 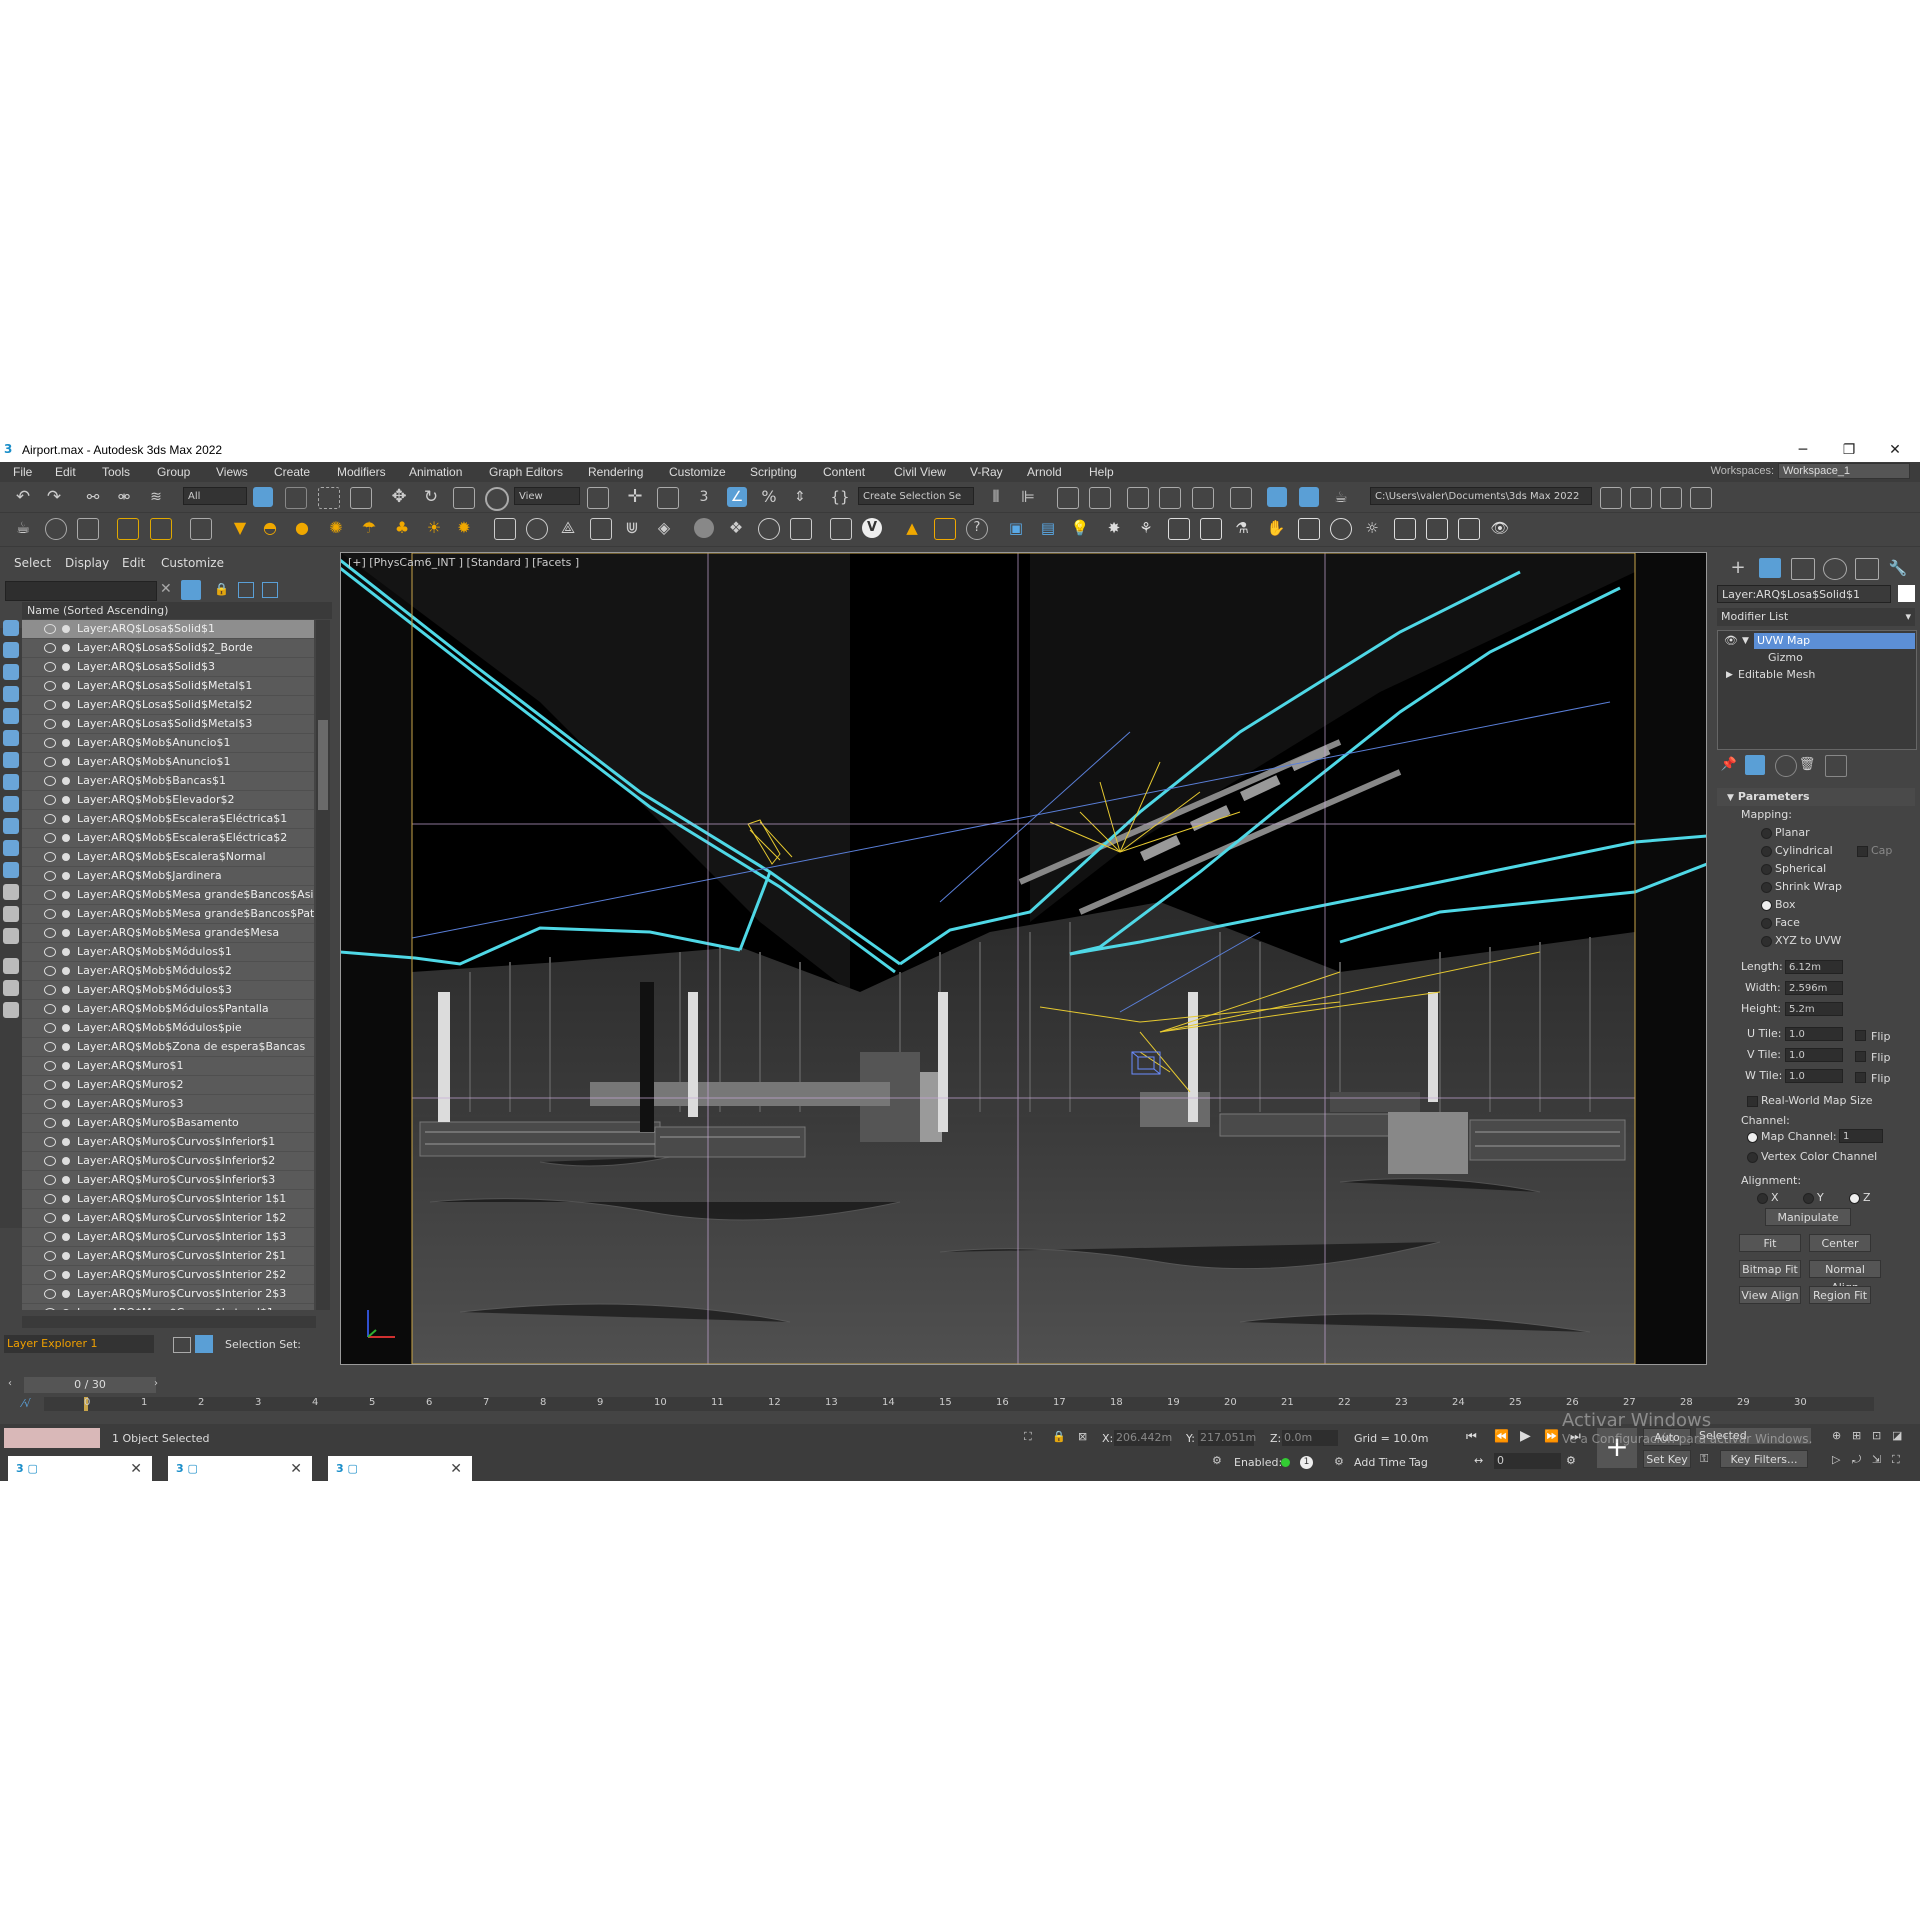 I want to click on explorer-menu-edit: Edit, so click(x=133, y=563).